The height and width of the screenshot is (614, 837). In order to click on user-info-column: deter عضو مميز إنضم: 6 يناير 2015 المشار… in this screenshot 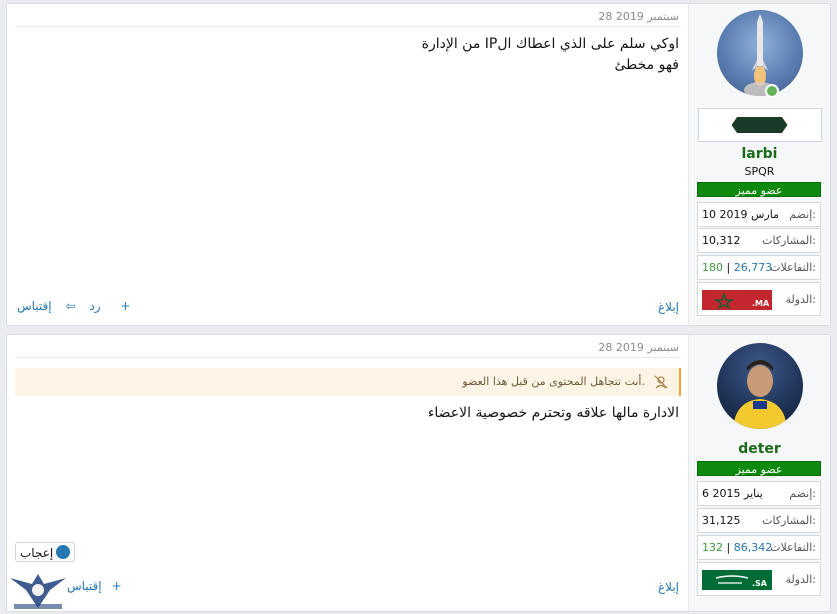, I will do `click(759, 473)`.